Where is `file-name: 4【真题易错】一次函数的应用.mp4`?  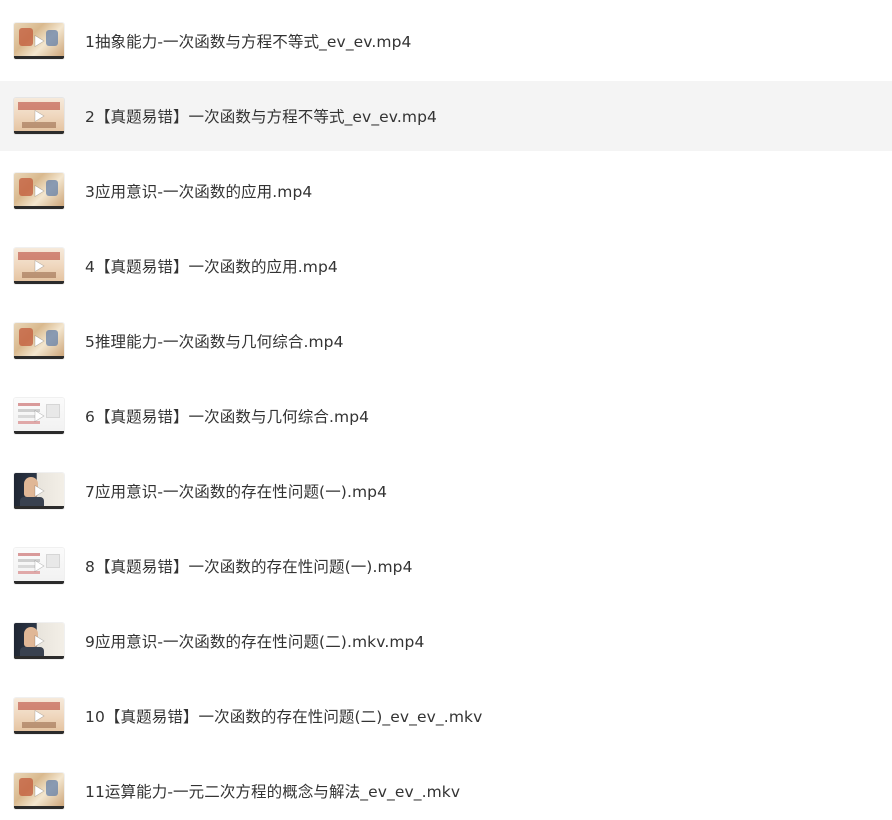
file-name: 4【真题易错】一次函数的应用.mp4 is located at coordinates (211, 266).